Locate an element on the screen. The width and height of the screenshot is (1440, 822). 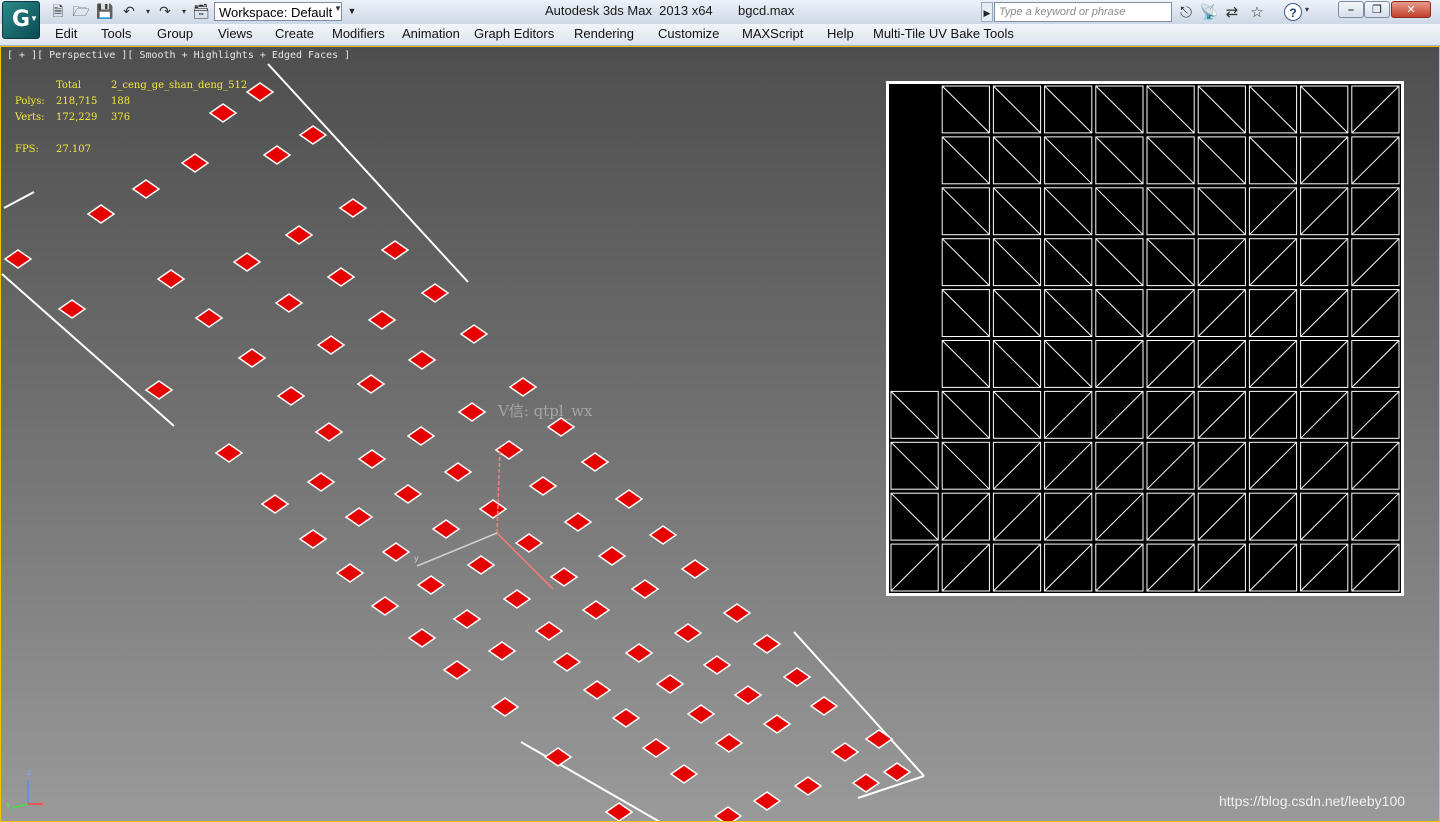
stats-polys-total: 218,715 is located at coordinates (77, 101).